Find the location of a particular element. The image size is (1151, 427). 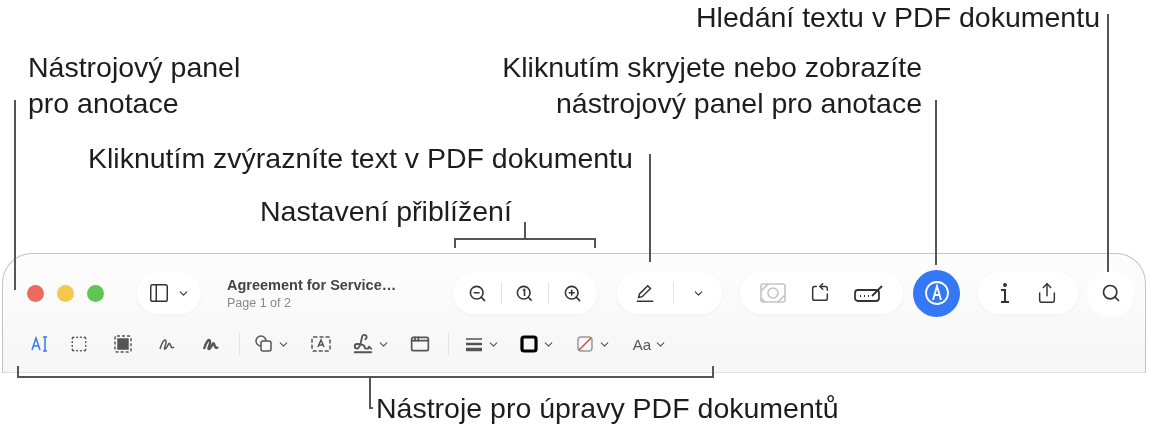

border-color-icon is located at coordinates (529, 344).